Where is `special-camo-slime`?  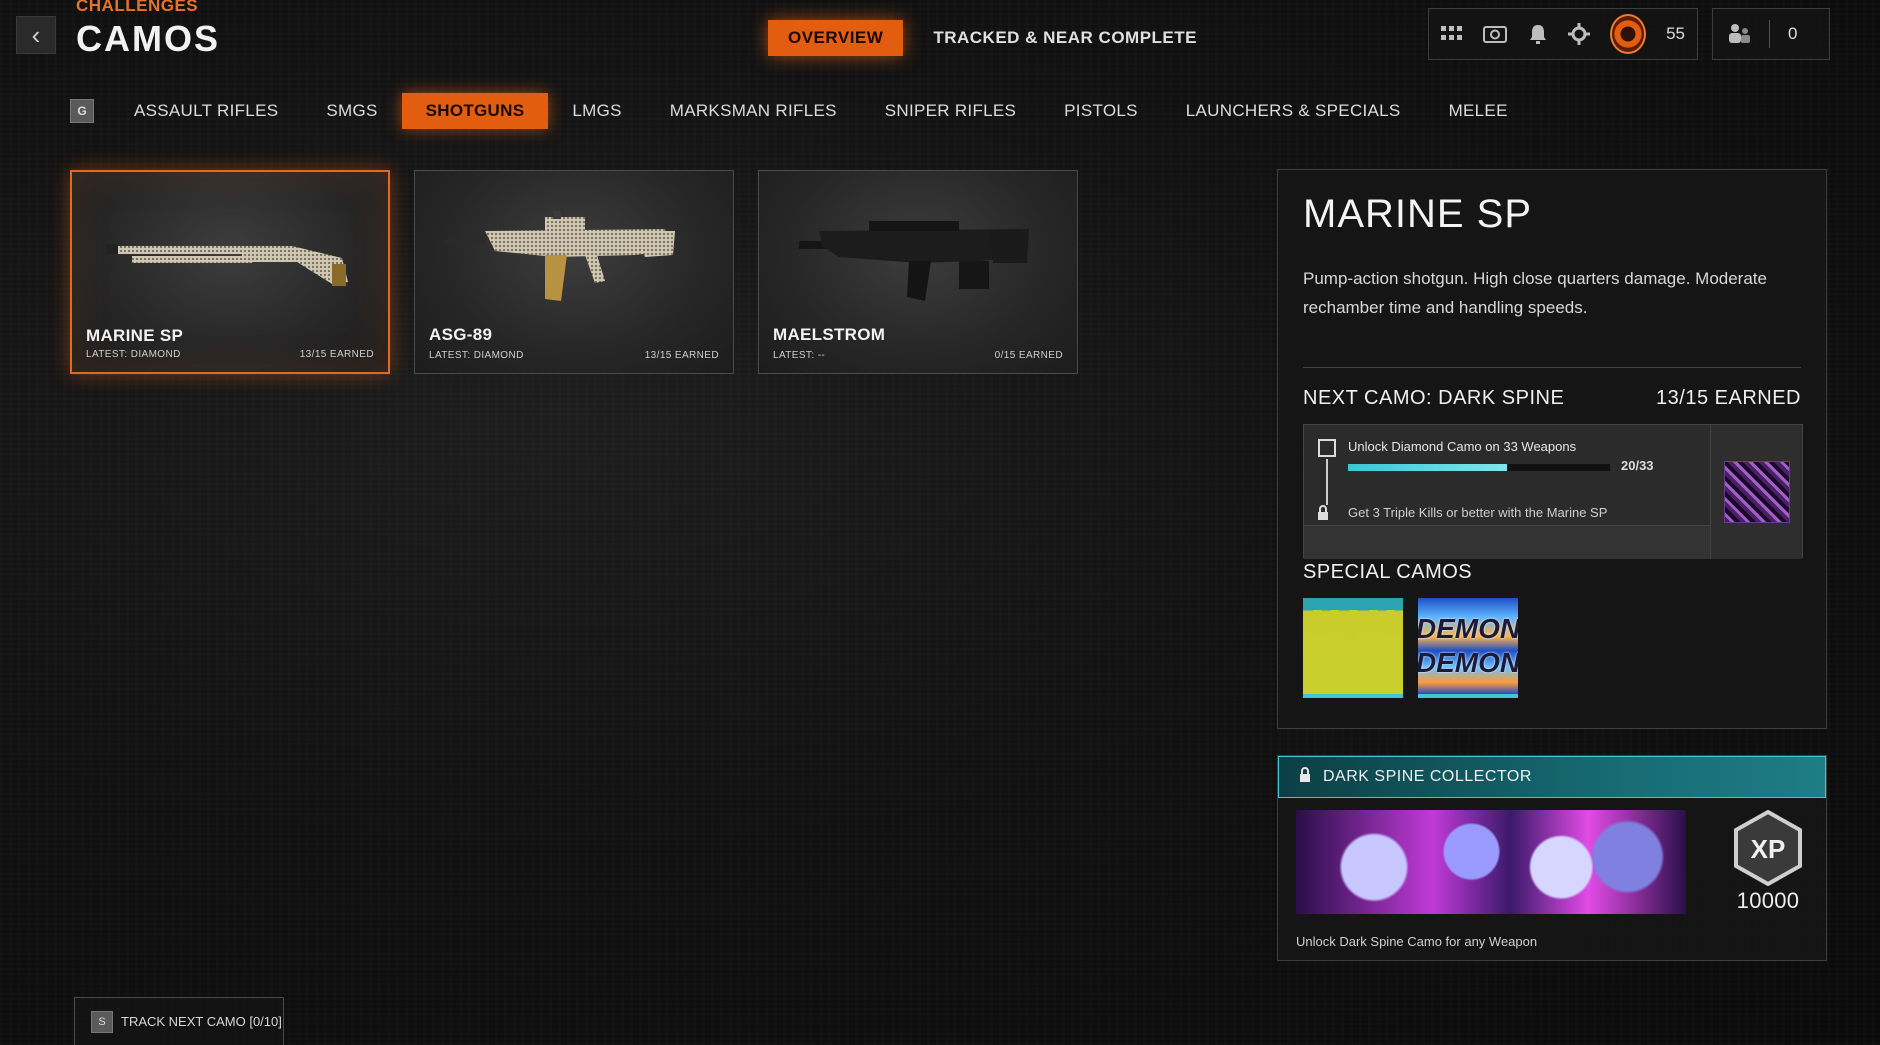 special-camo-slime is located at coordinates (1353, 648).